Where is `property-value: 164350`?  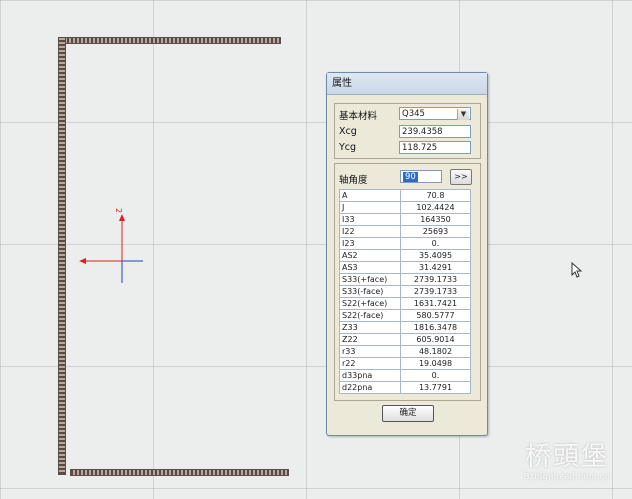 property-value: 164350 is located at coordinates (435, 219).